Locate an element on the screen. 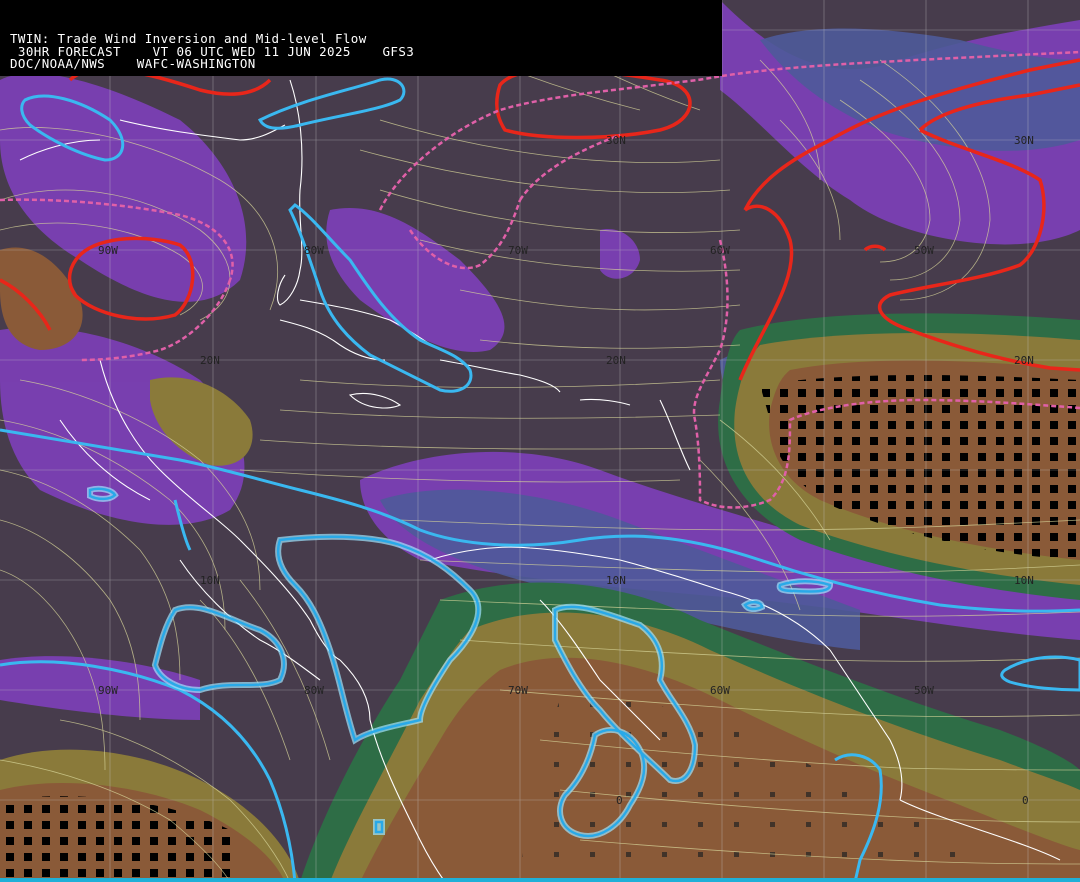 This screenshot has height=882, width=1080. lon-label-70w-north: 70W is located at coordinates (518, 250).